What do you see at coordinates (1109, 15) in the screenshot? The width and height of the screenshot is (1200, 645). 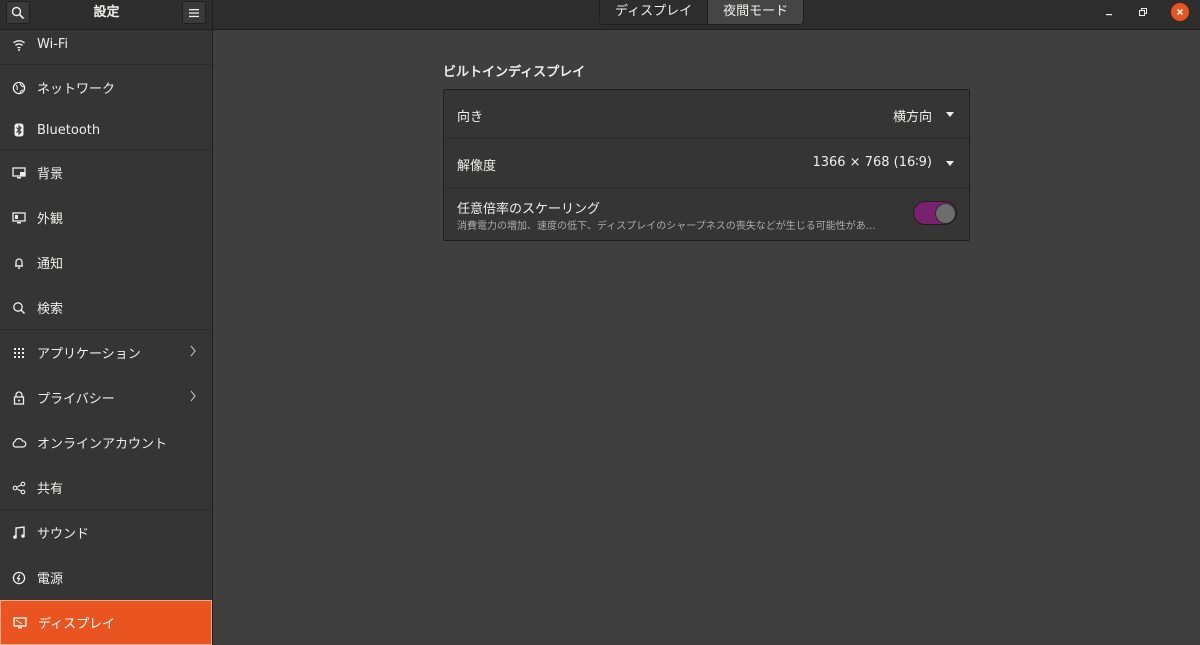 I see `minimize-icon` at bounding box center [1109, 15].